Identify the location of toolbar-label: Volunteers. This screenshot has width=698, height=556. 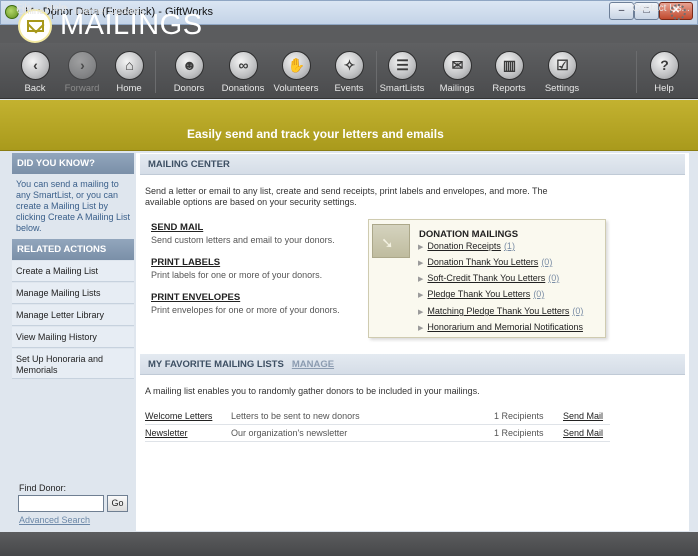
(296, 88).